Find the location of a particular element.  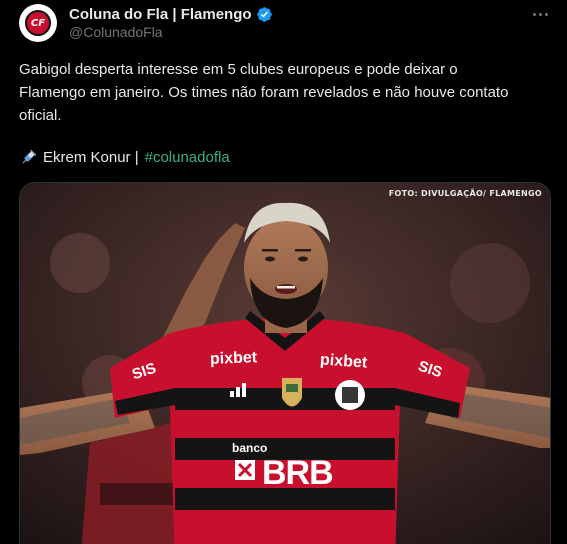

credit-name: Ekrem Konur | is located at coordinates (91, 157).